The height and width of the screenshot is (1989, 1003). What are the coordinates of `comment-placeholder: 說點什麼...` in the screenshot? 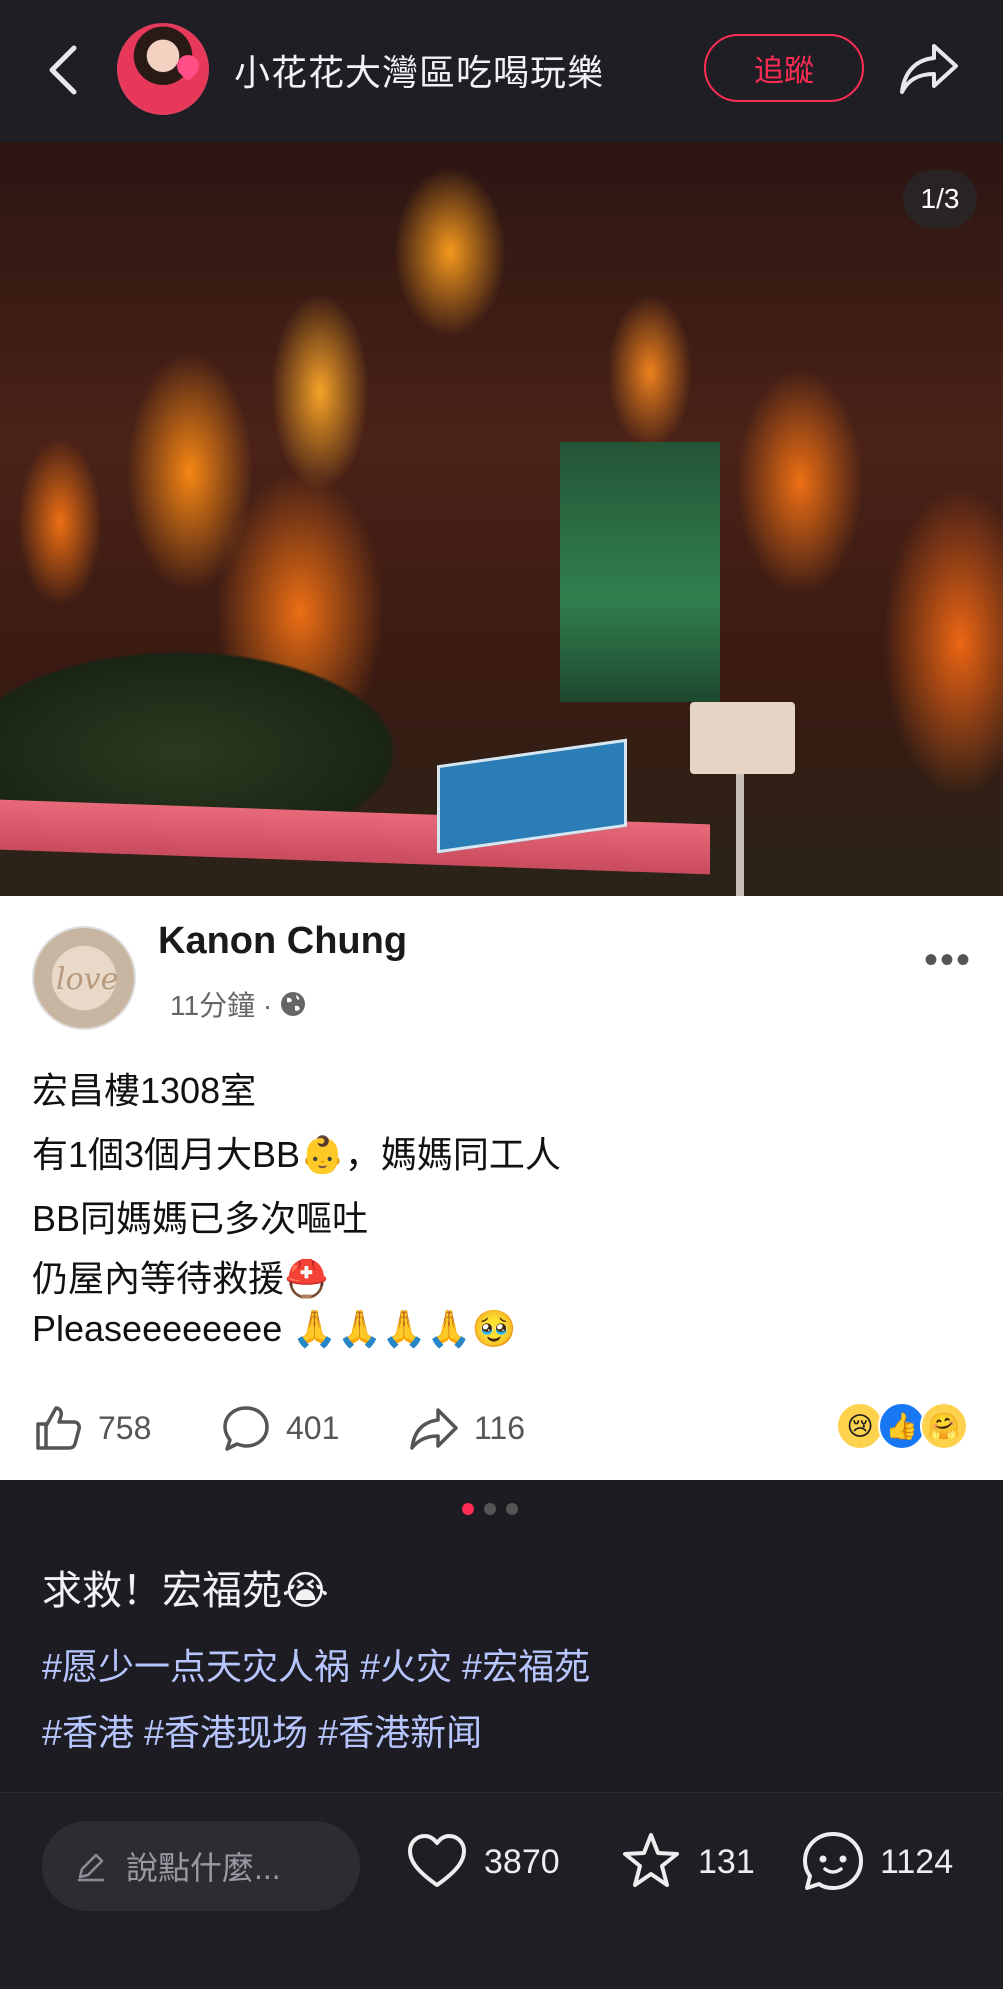 It's located at (203, 1868).